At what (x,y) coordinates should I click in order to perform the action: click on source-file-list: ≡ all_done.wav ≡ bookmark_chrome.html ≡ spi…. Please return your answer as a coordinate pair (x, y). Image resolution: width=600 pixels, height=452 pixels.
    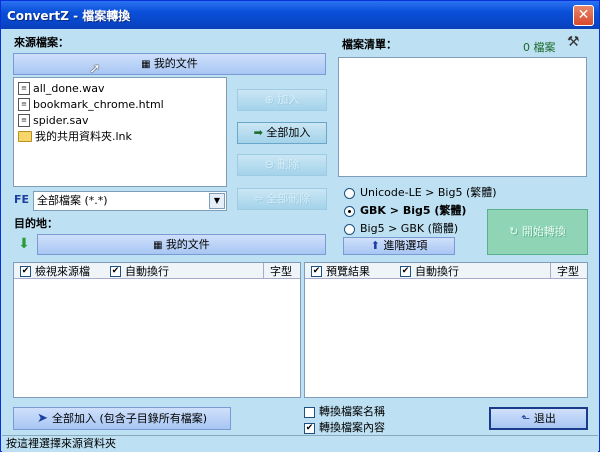
    Looking at the image, I should click on (120, 132).